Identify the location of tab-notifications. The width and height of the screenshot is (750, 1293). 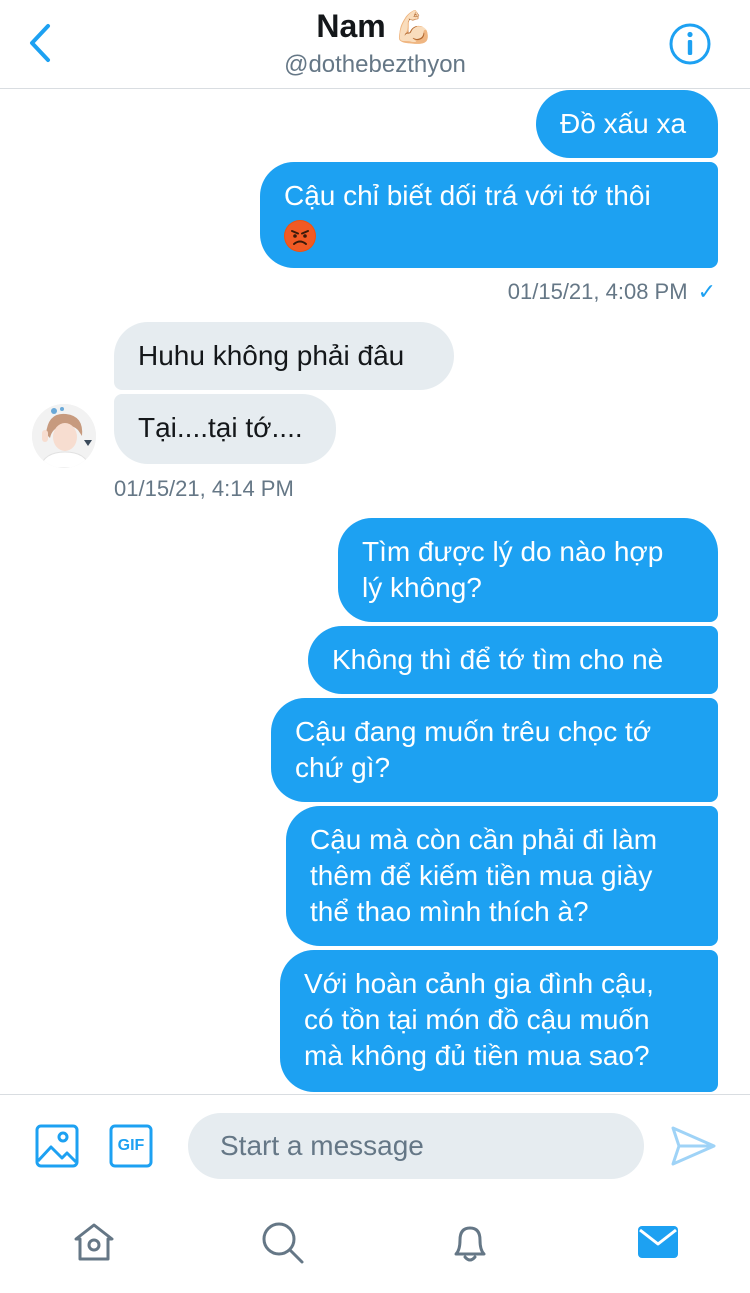
(470, 1242).